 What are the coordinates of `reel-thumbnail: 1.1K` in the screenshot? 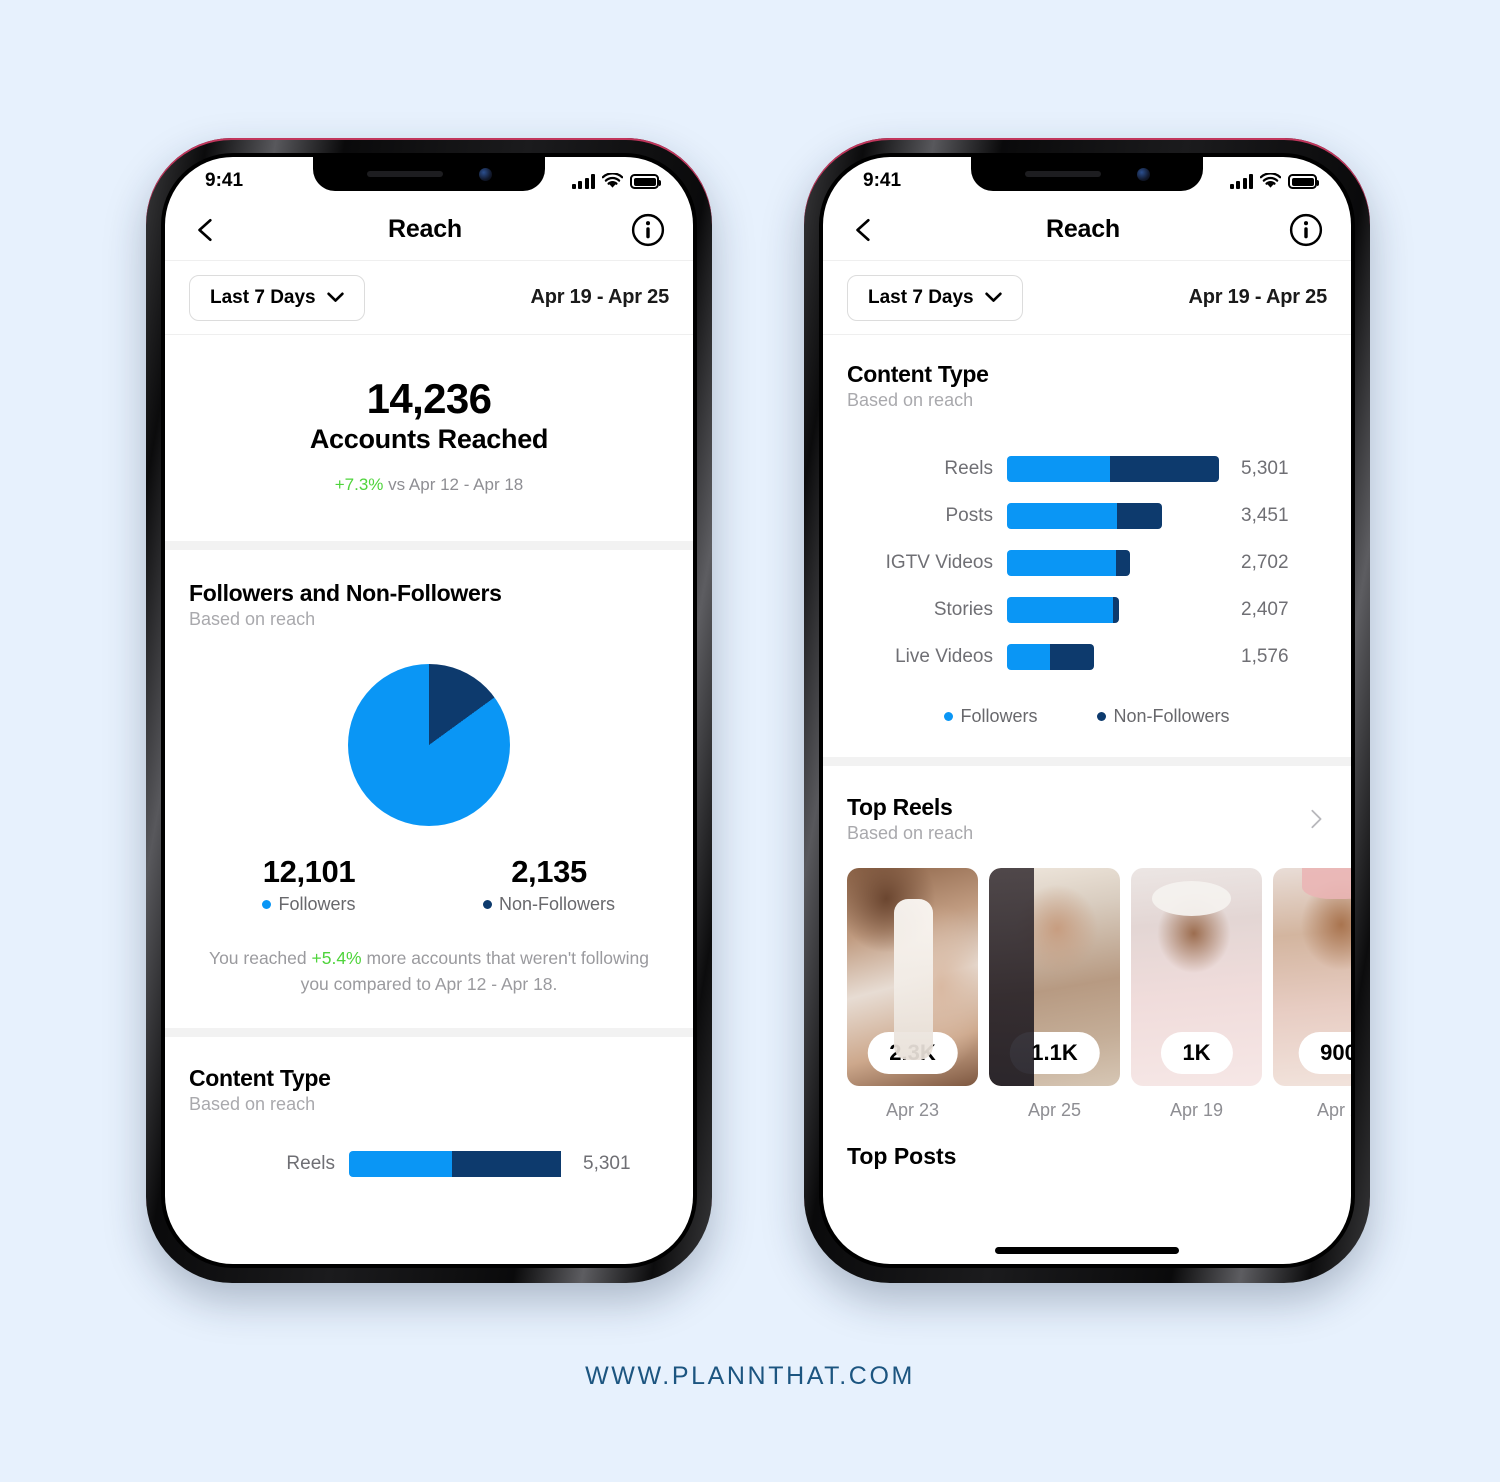 It's located at (1054, 977).